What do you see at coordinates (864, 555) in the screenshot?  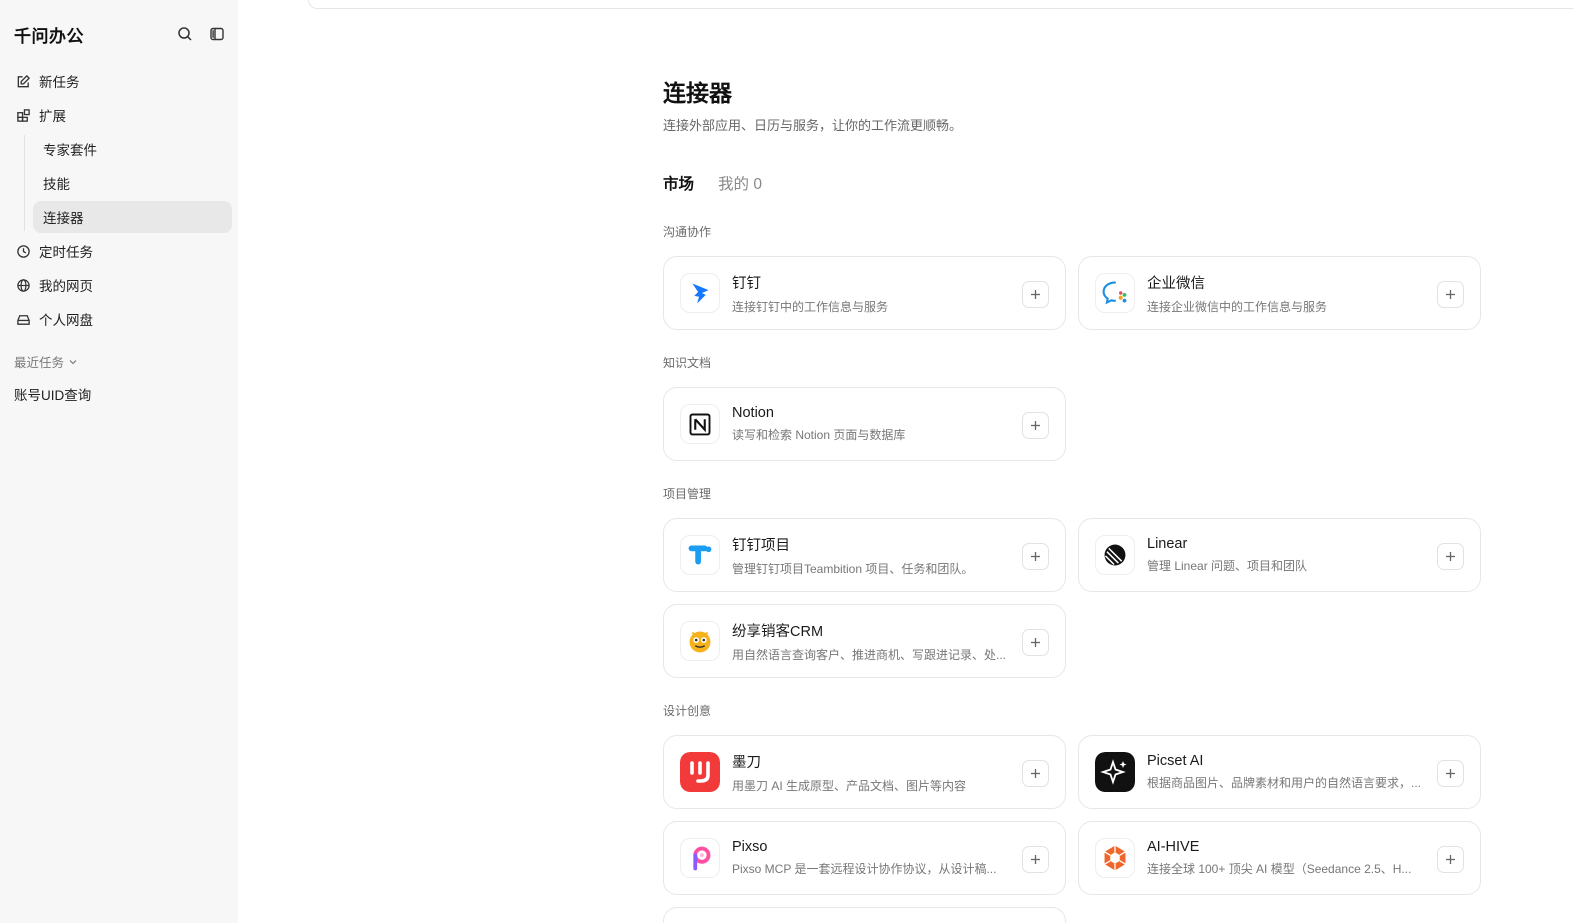 I see `connector-card-dingtalk-project: 钉钉项目 管理钉钉项目Teambition 项目、任务和团队。` at bounding box center [864, 555].